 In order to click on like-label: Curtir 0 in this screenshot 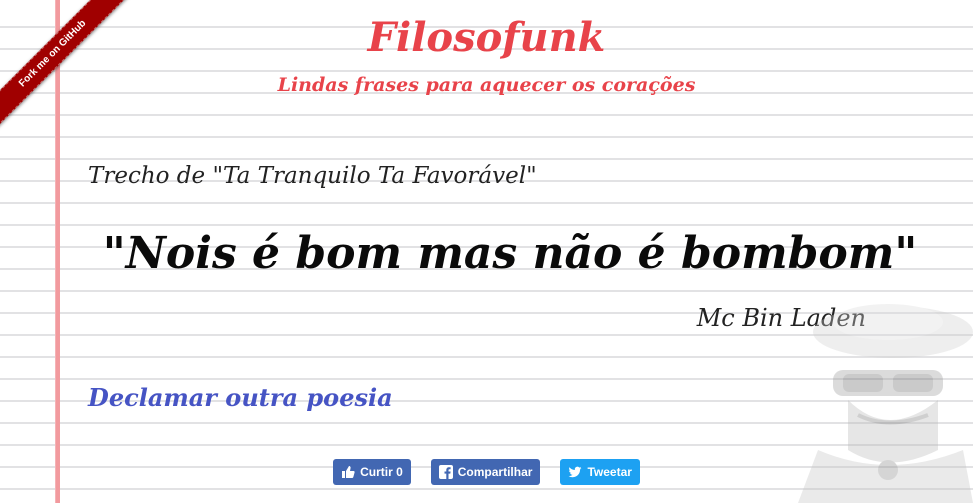, I will do `click(381, 472)`.